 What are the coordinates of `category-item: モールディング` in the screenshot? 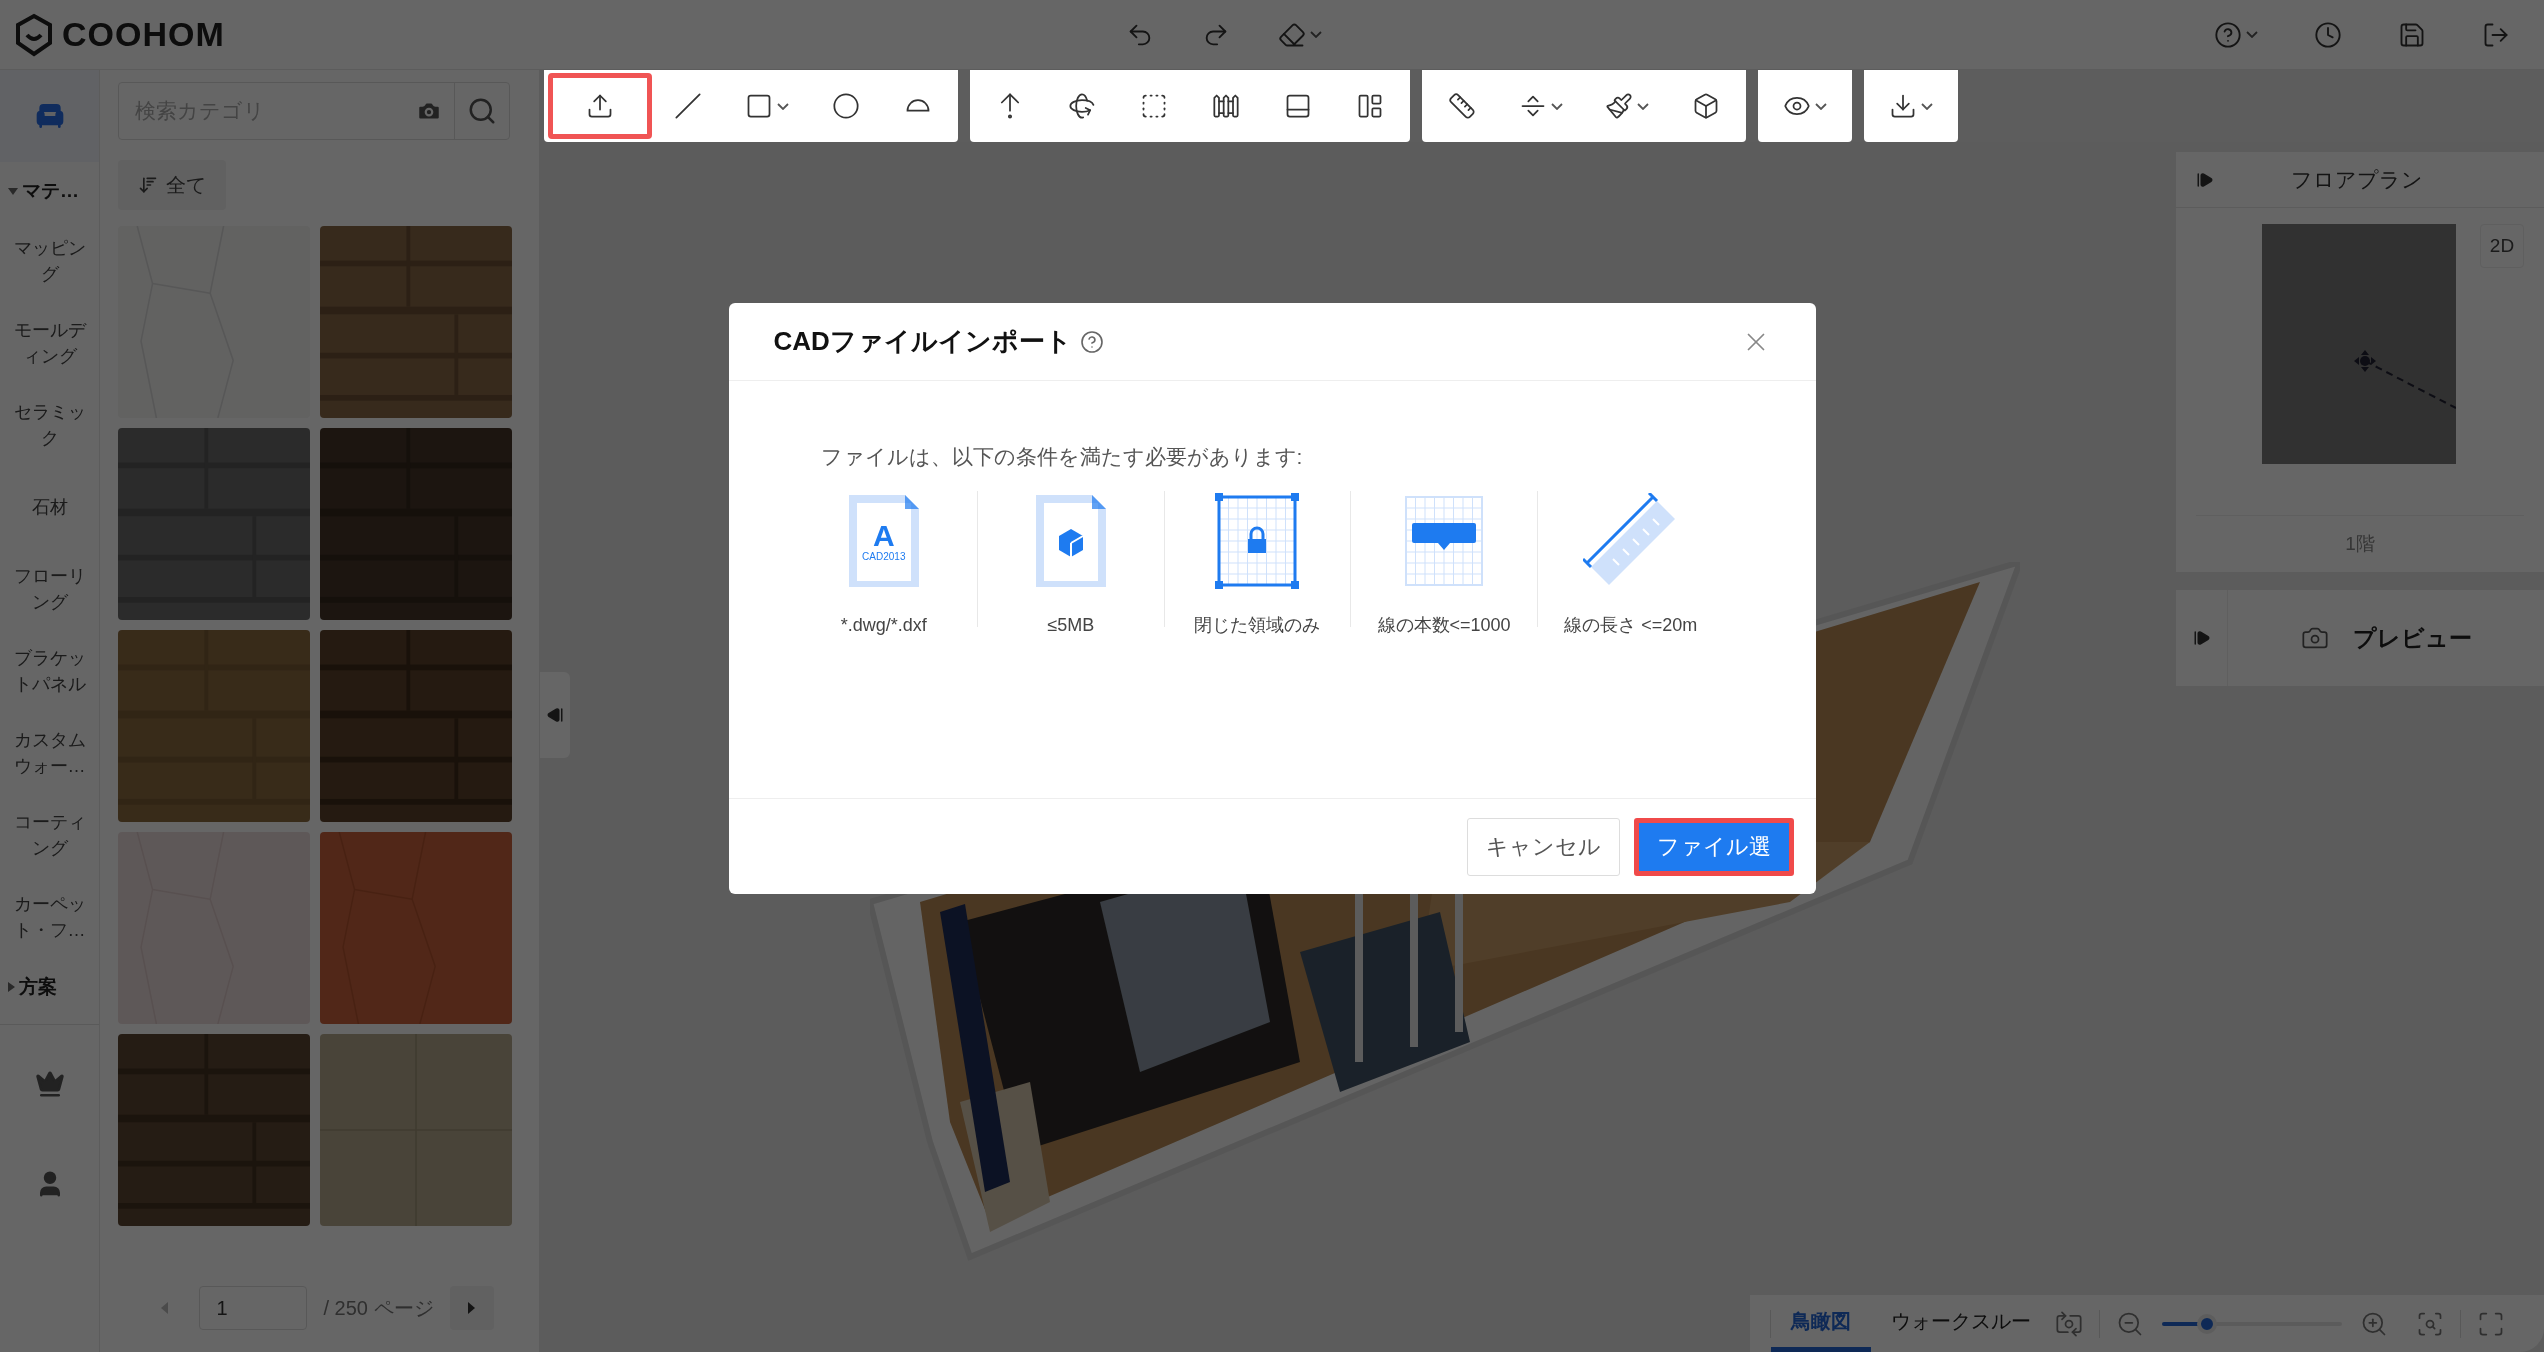 It's located at (49, 343).